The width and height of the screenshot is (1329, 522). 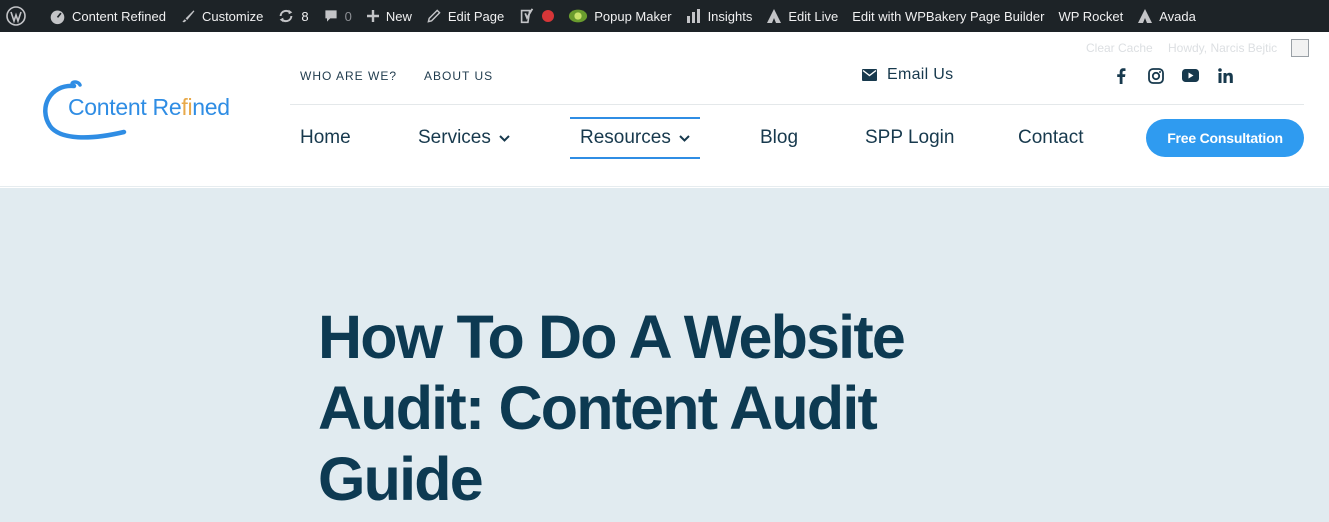 I want to click on popup-maker-label: Popup Maker, so click(x=633, y=16).